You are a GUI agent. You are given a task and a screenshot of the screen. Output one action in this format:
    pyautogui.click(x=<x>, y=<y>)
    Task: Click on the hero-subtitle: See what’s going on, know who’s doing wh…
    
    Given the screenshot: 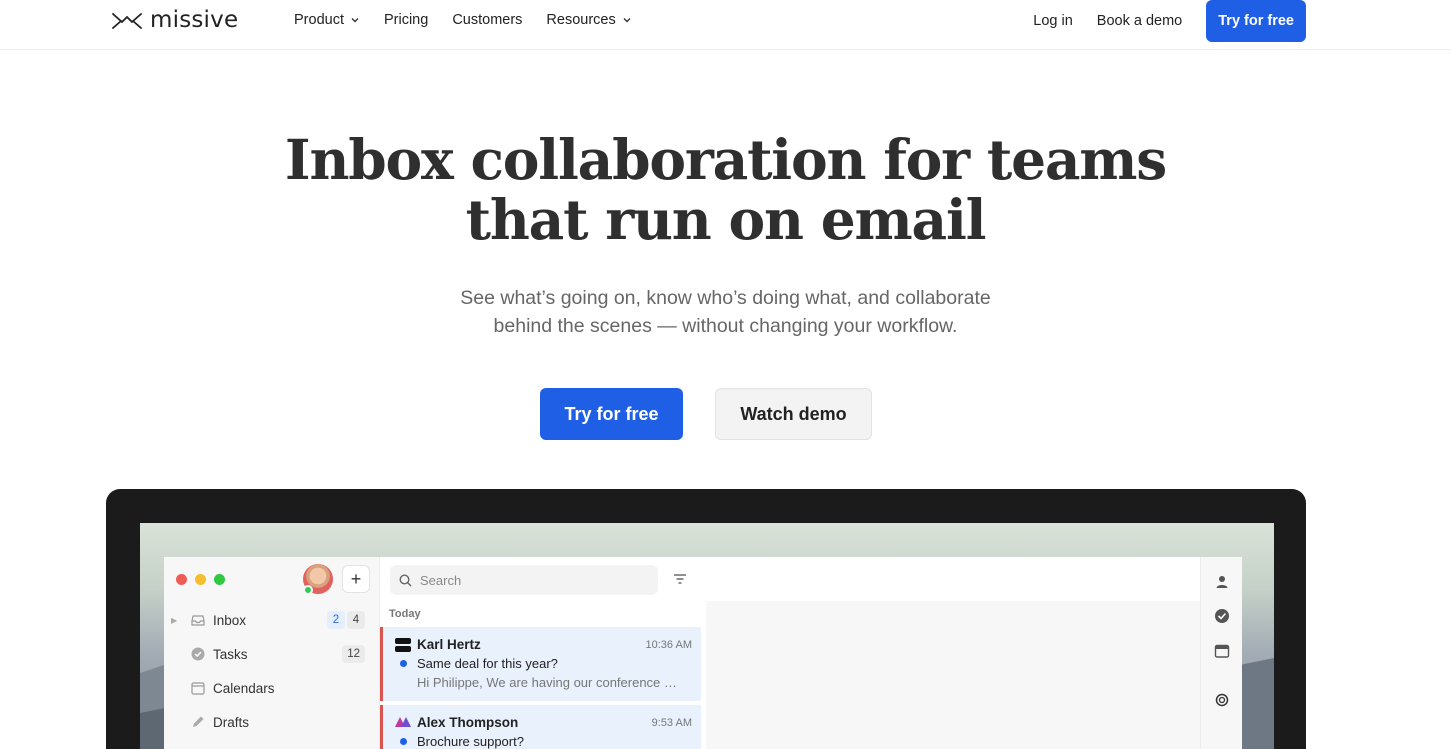 What is the action you would take?
    pyautogui.click(x=725, y=312)
    